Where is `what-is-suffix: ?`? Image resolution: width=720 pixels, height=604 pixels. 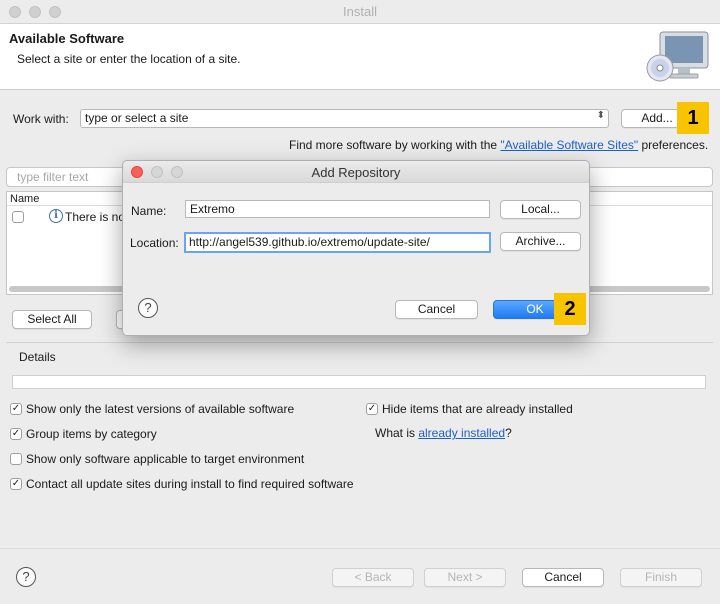
what-is-suffix: ? is located at coordinates (508, 433).